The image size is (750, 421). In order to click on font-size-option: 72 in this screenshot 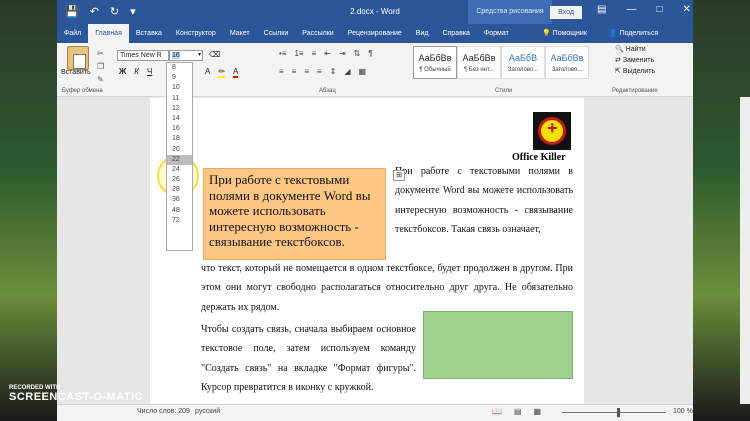, I will do `click(179, 221)`.